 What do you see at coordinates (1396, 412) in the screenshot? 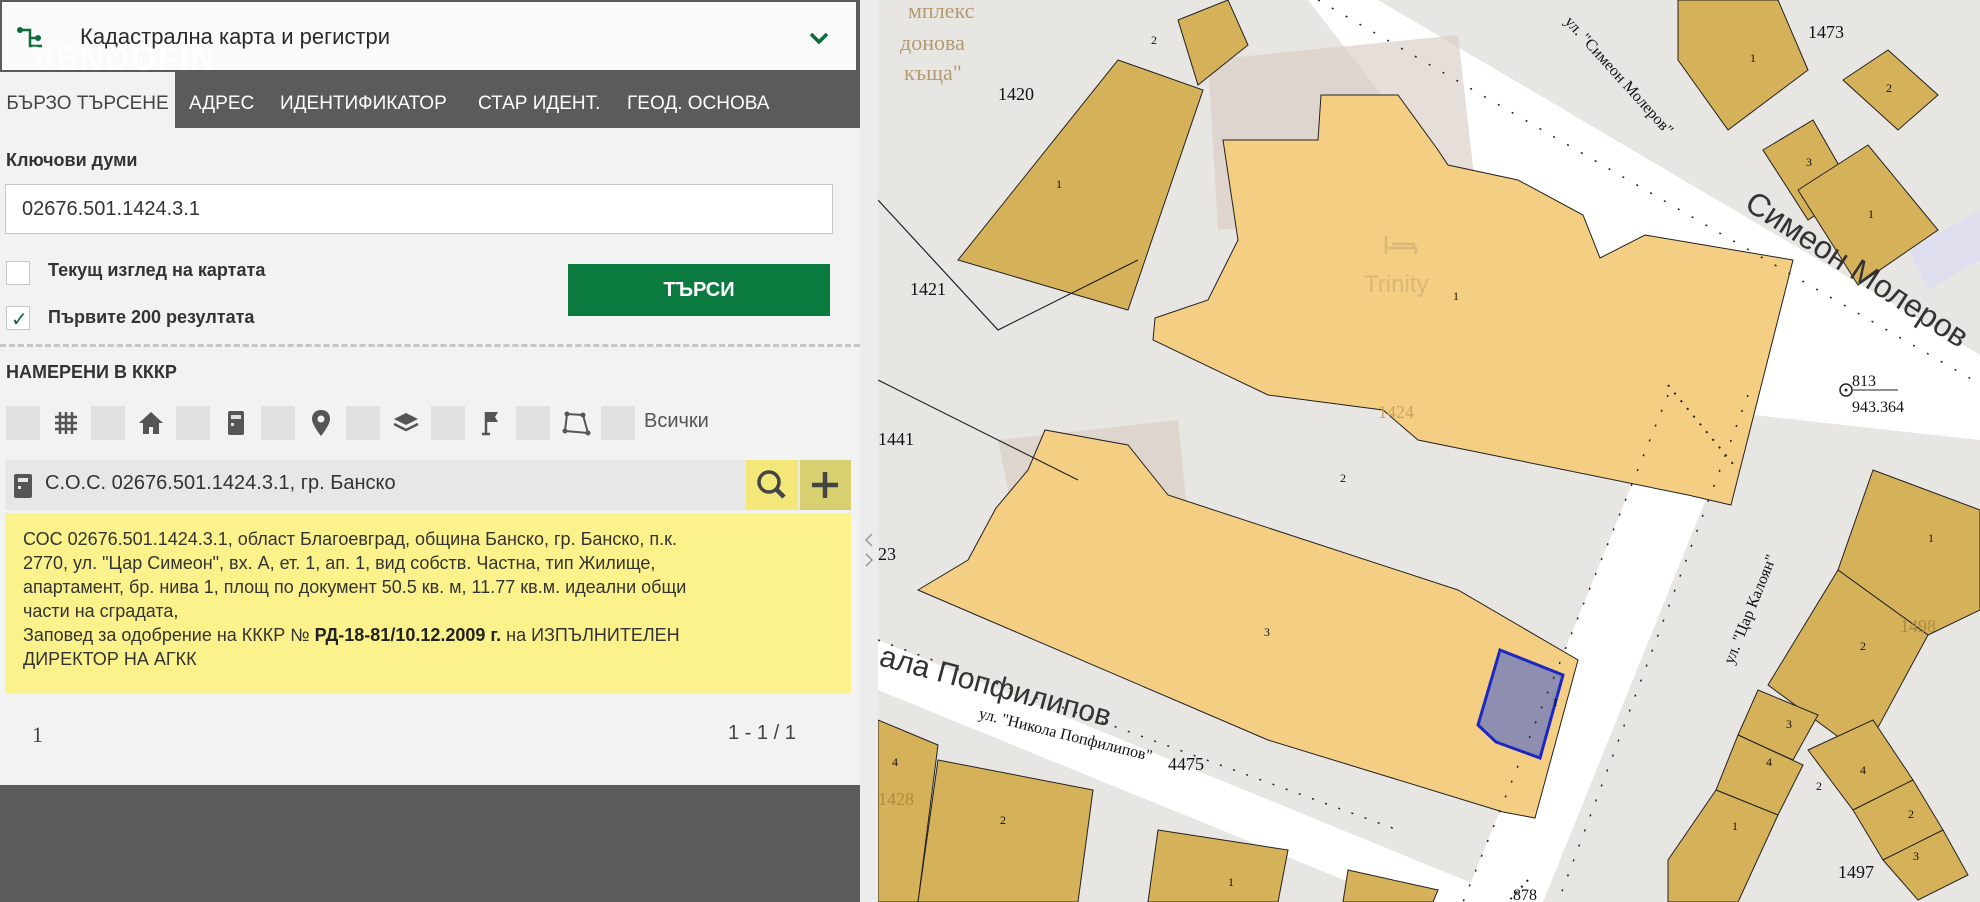
I see `parcel-number: 1424` at bounding box center [1396, 412].